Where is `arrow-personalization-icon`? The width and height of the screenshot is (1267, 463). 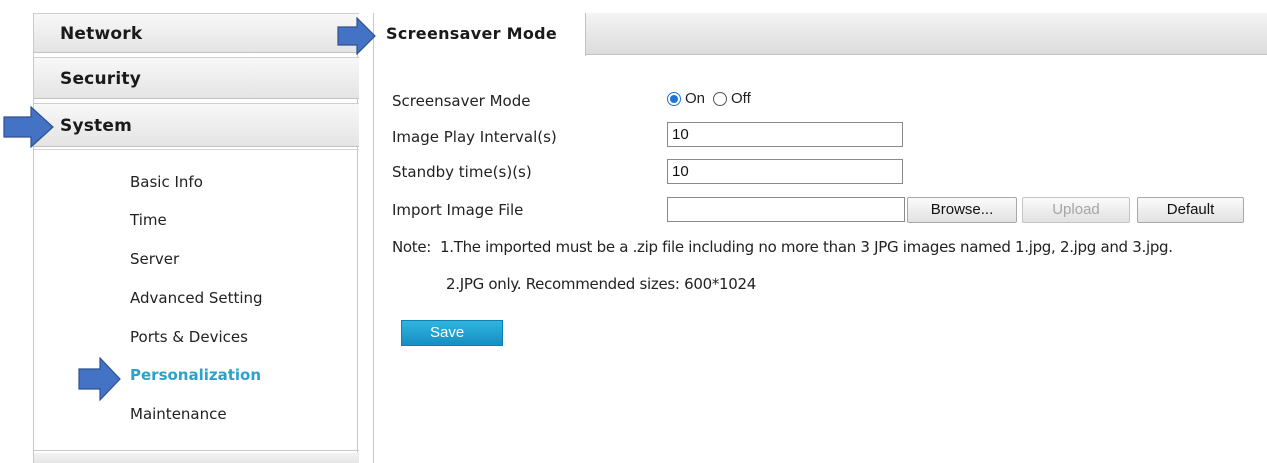
arrow-personalization-icon is located at coordinates (99, 379).